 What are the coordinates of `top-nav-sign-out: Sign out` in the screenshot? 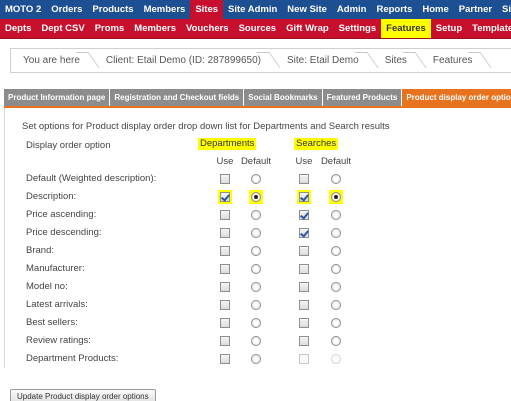 It's located at (504, 9).